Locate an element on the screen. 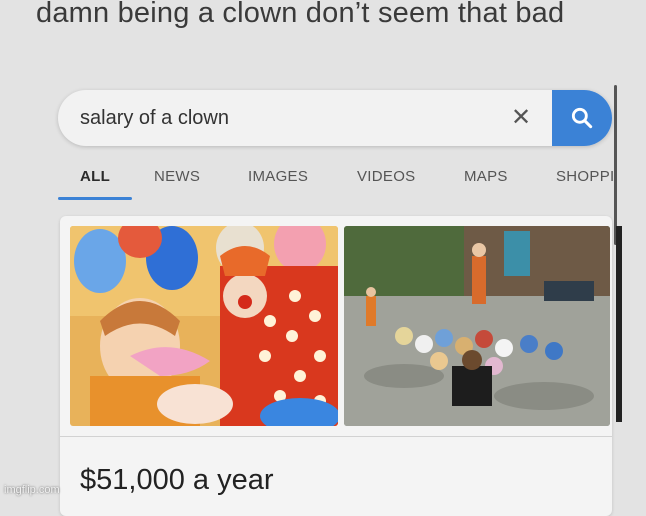 The height and width of the screenshot is (516, 646). clear-search-button: ✕ is located at coordinates (521, 117).